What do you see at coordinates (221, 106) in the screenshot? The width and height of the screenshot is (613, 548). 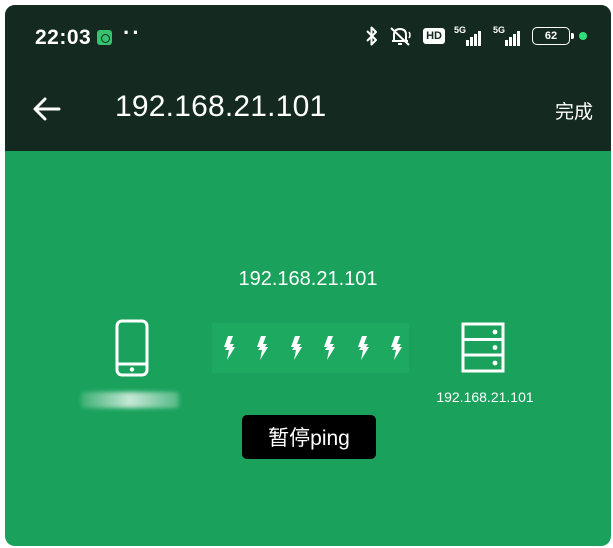 I see `page-title: 192.168.21.101` at bounding box center [221, 106].